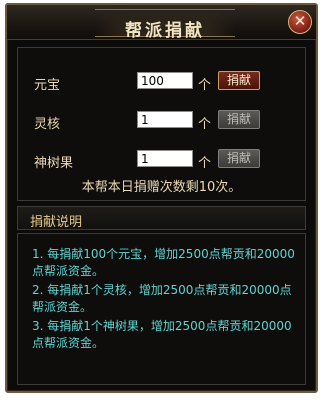 The image size is (325, 400). Describe the element at coordinates (165, 80) in the screenshot. I see `yuanbao-quantity-input` at that location.